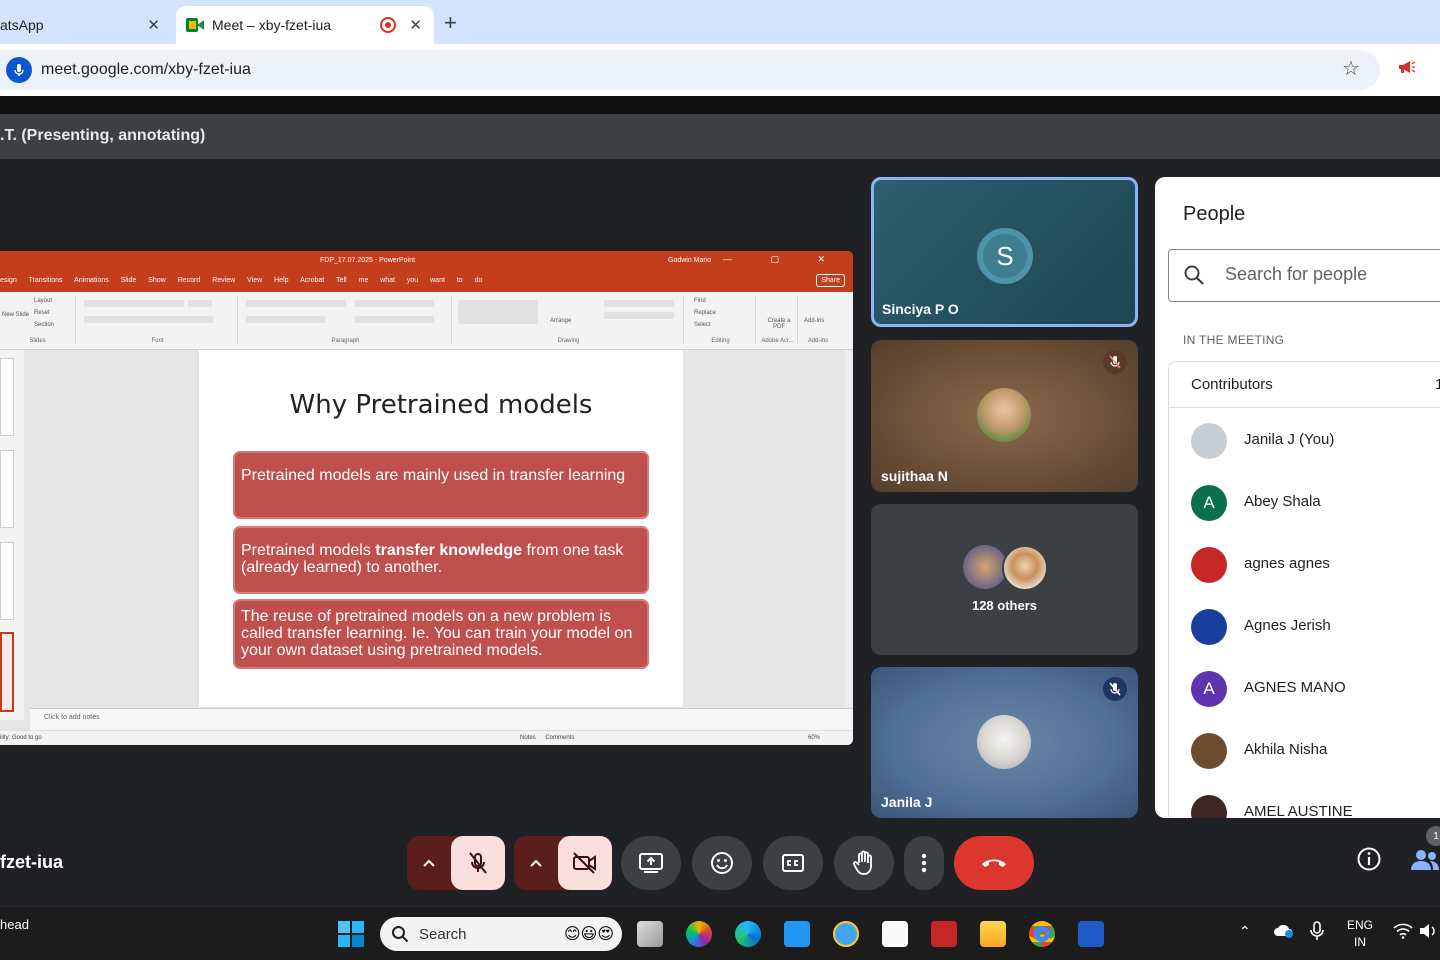  I want to click on microphone-in-use-icon, so click(19, 70).